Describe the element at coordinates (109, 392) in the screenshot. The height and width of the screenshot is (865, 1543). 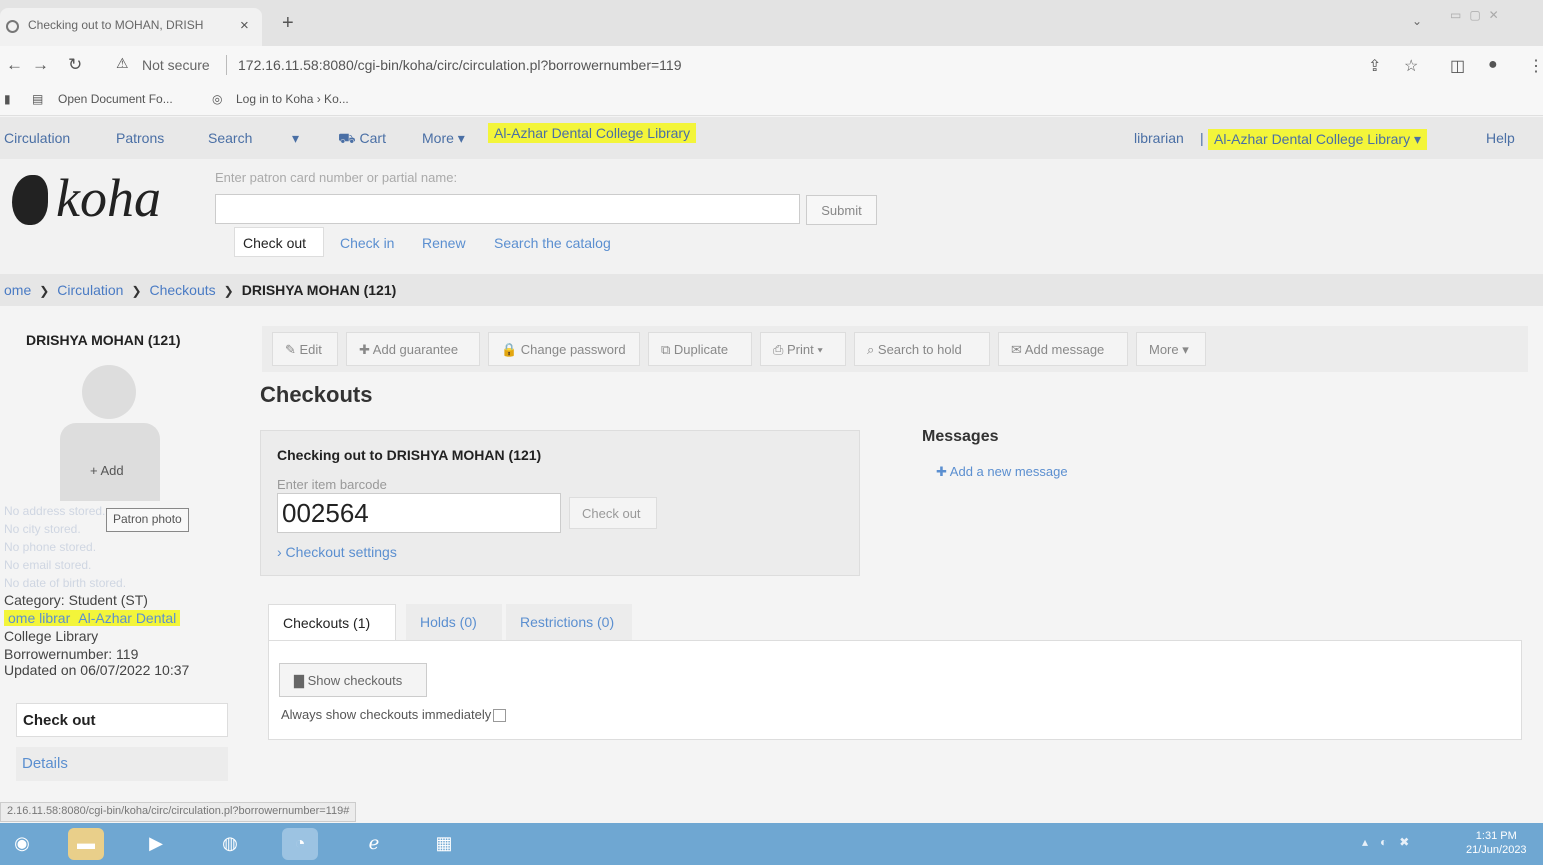
I see `avatar-head` at that location.